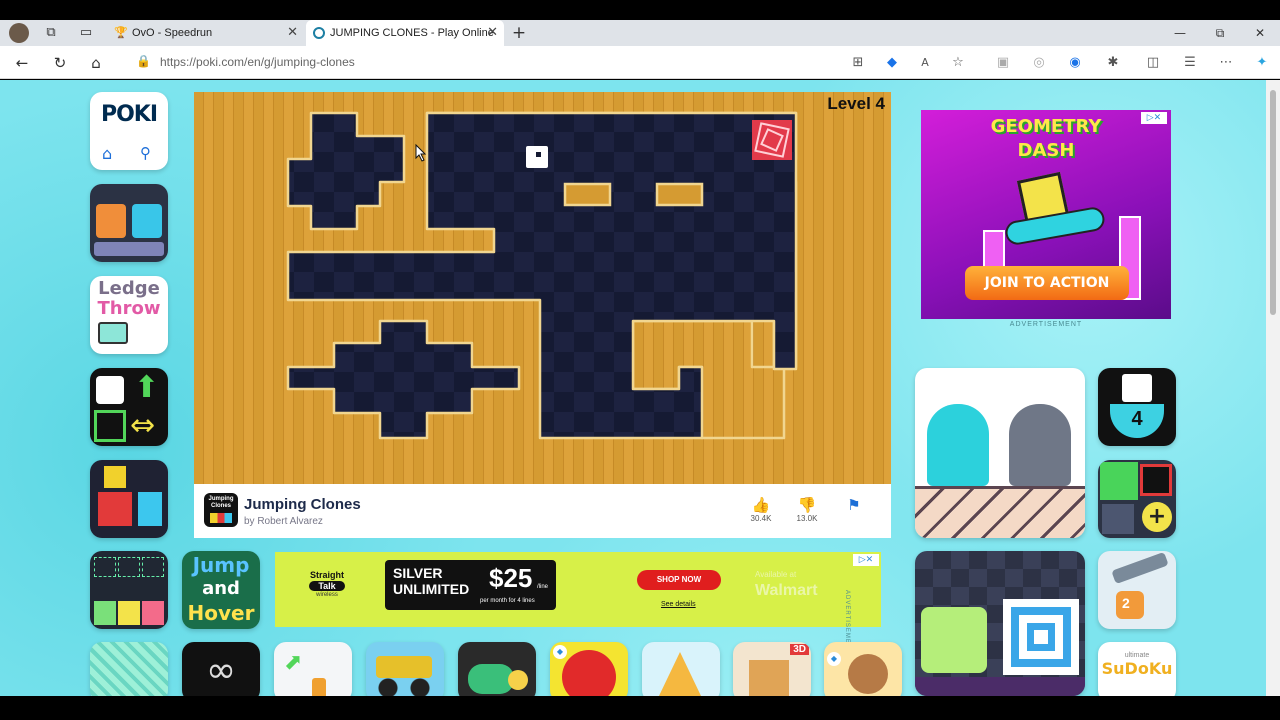  Describe the element at coordinates (105, 613) in the screenshot. I see `green-block` at that location.